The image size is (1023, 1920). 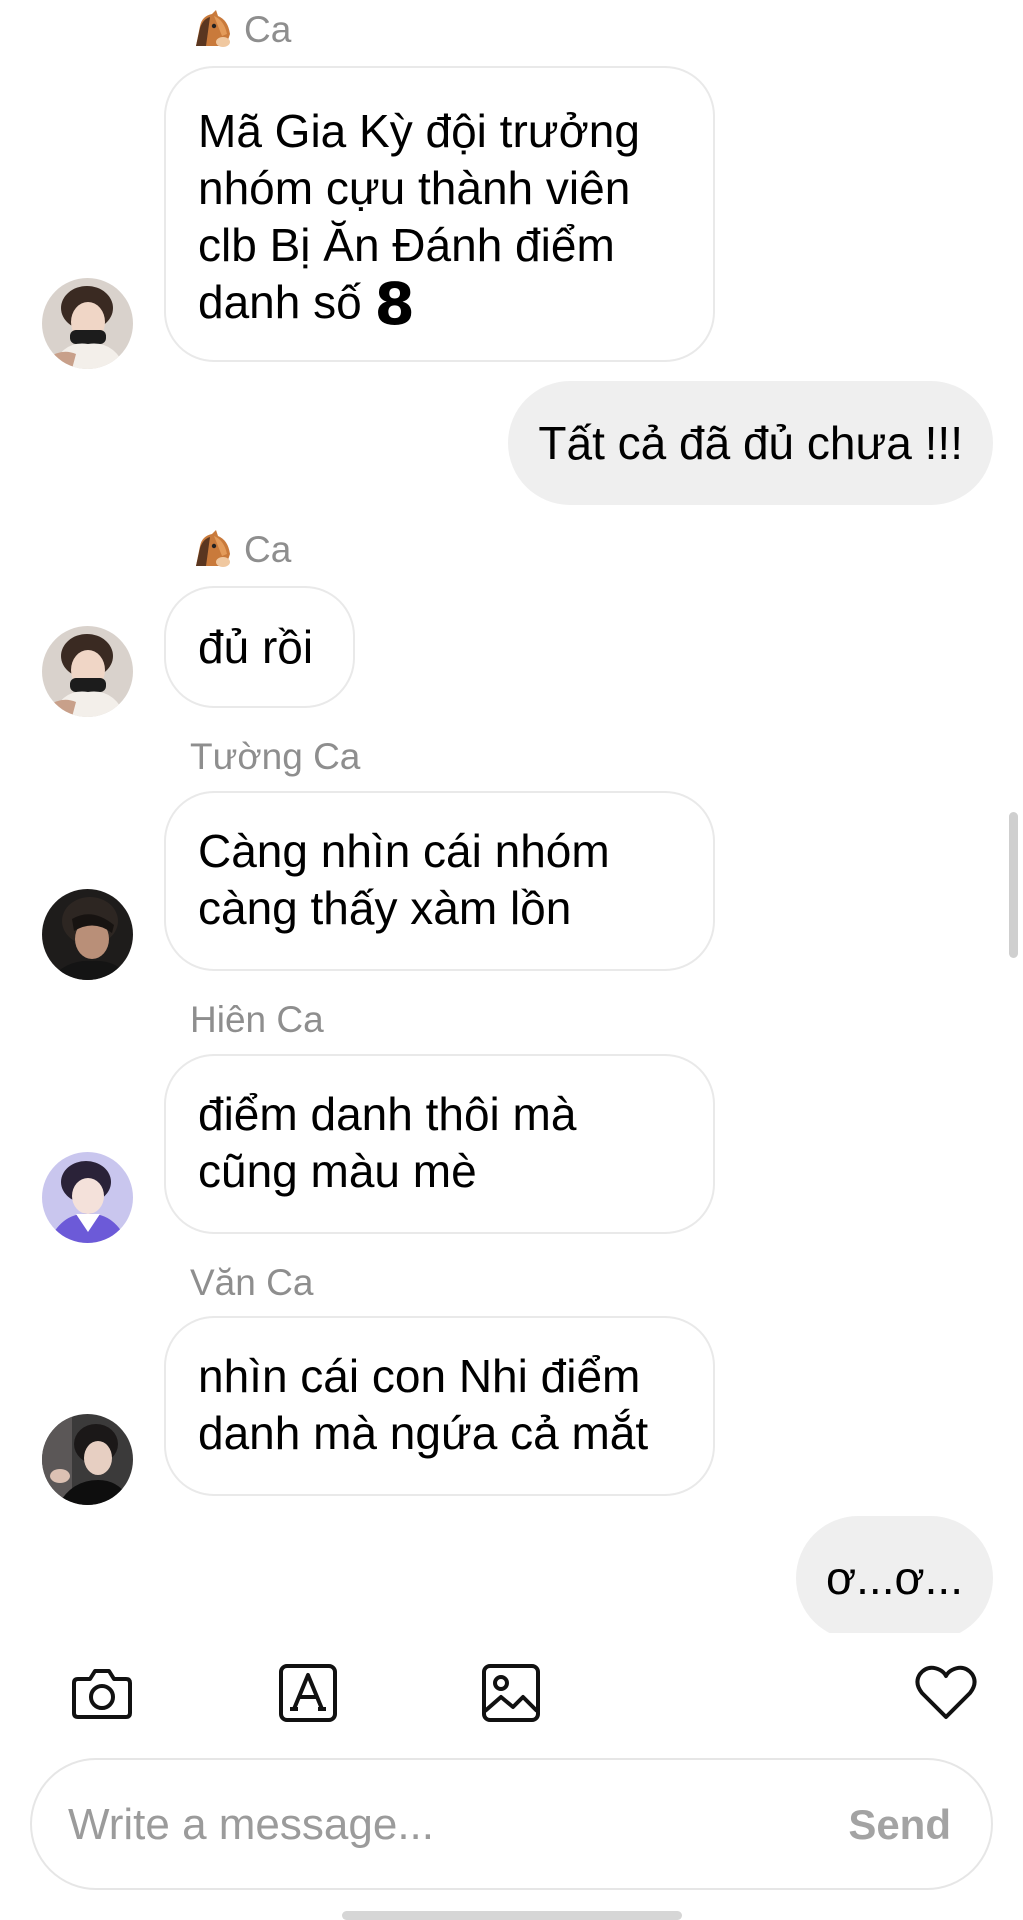 What do you see at coordinates (899, 1825) in the screenshot?
I see `send-button: Send` at bounding box center [899, 1825].